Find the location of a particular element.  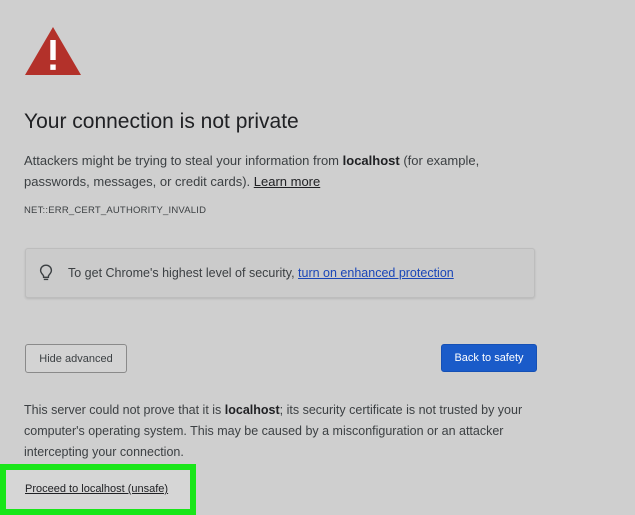

lightbulb-icon is located at coordinates (46, 272).